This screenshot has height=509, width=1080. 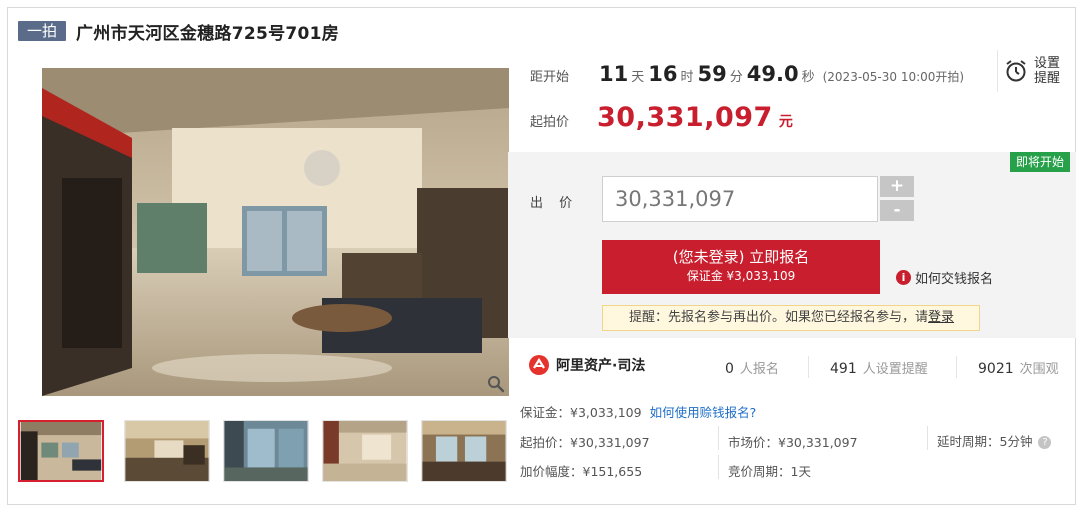 What do you see at coordinates (601, 366) in the screenshot?
I see `brand-name: 阿里资产·司法` at bounding box center [601, 366].